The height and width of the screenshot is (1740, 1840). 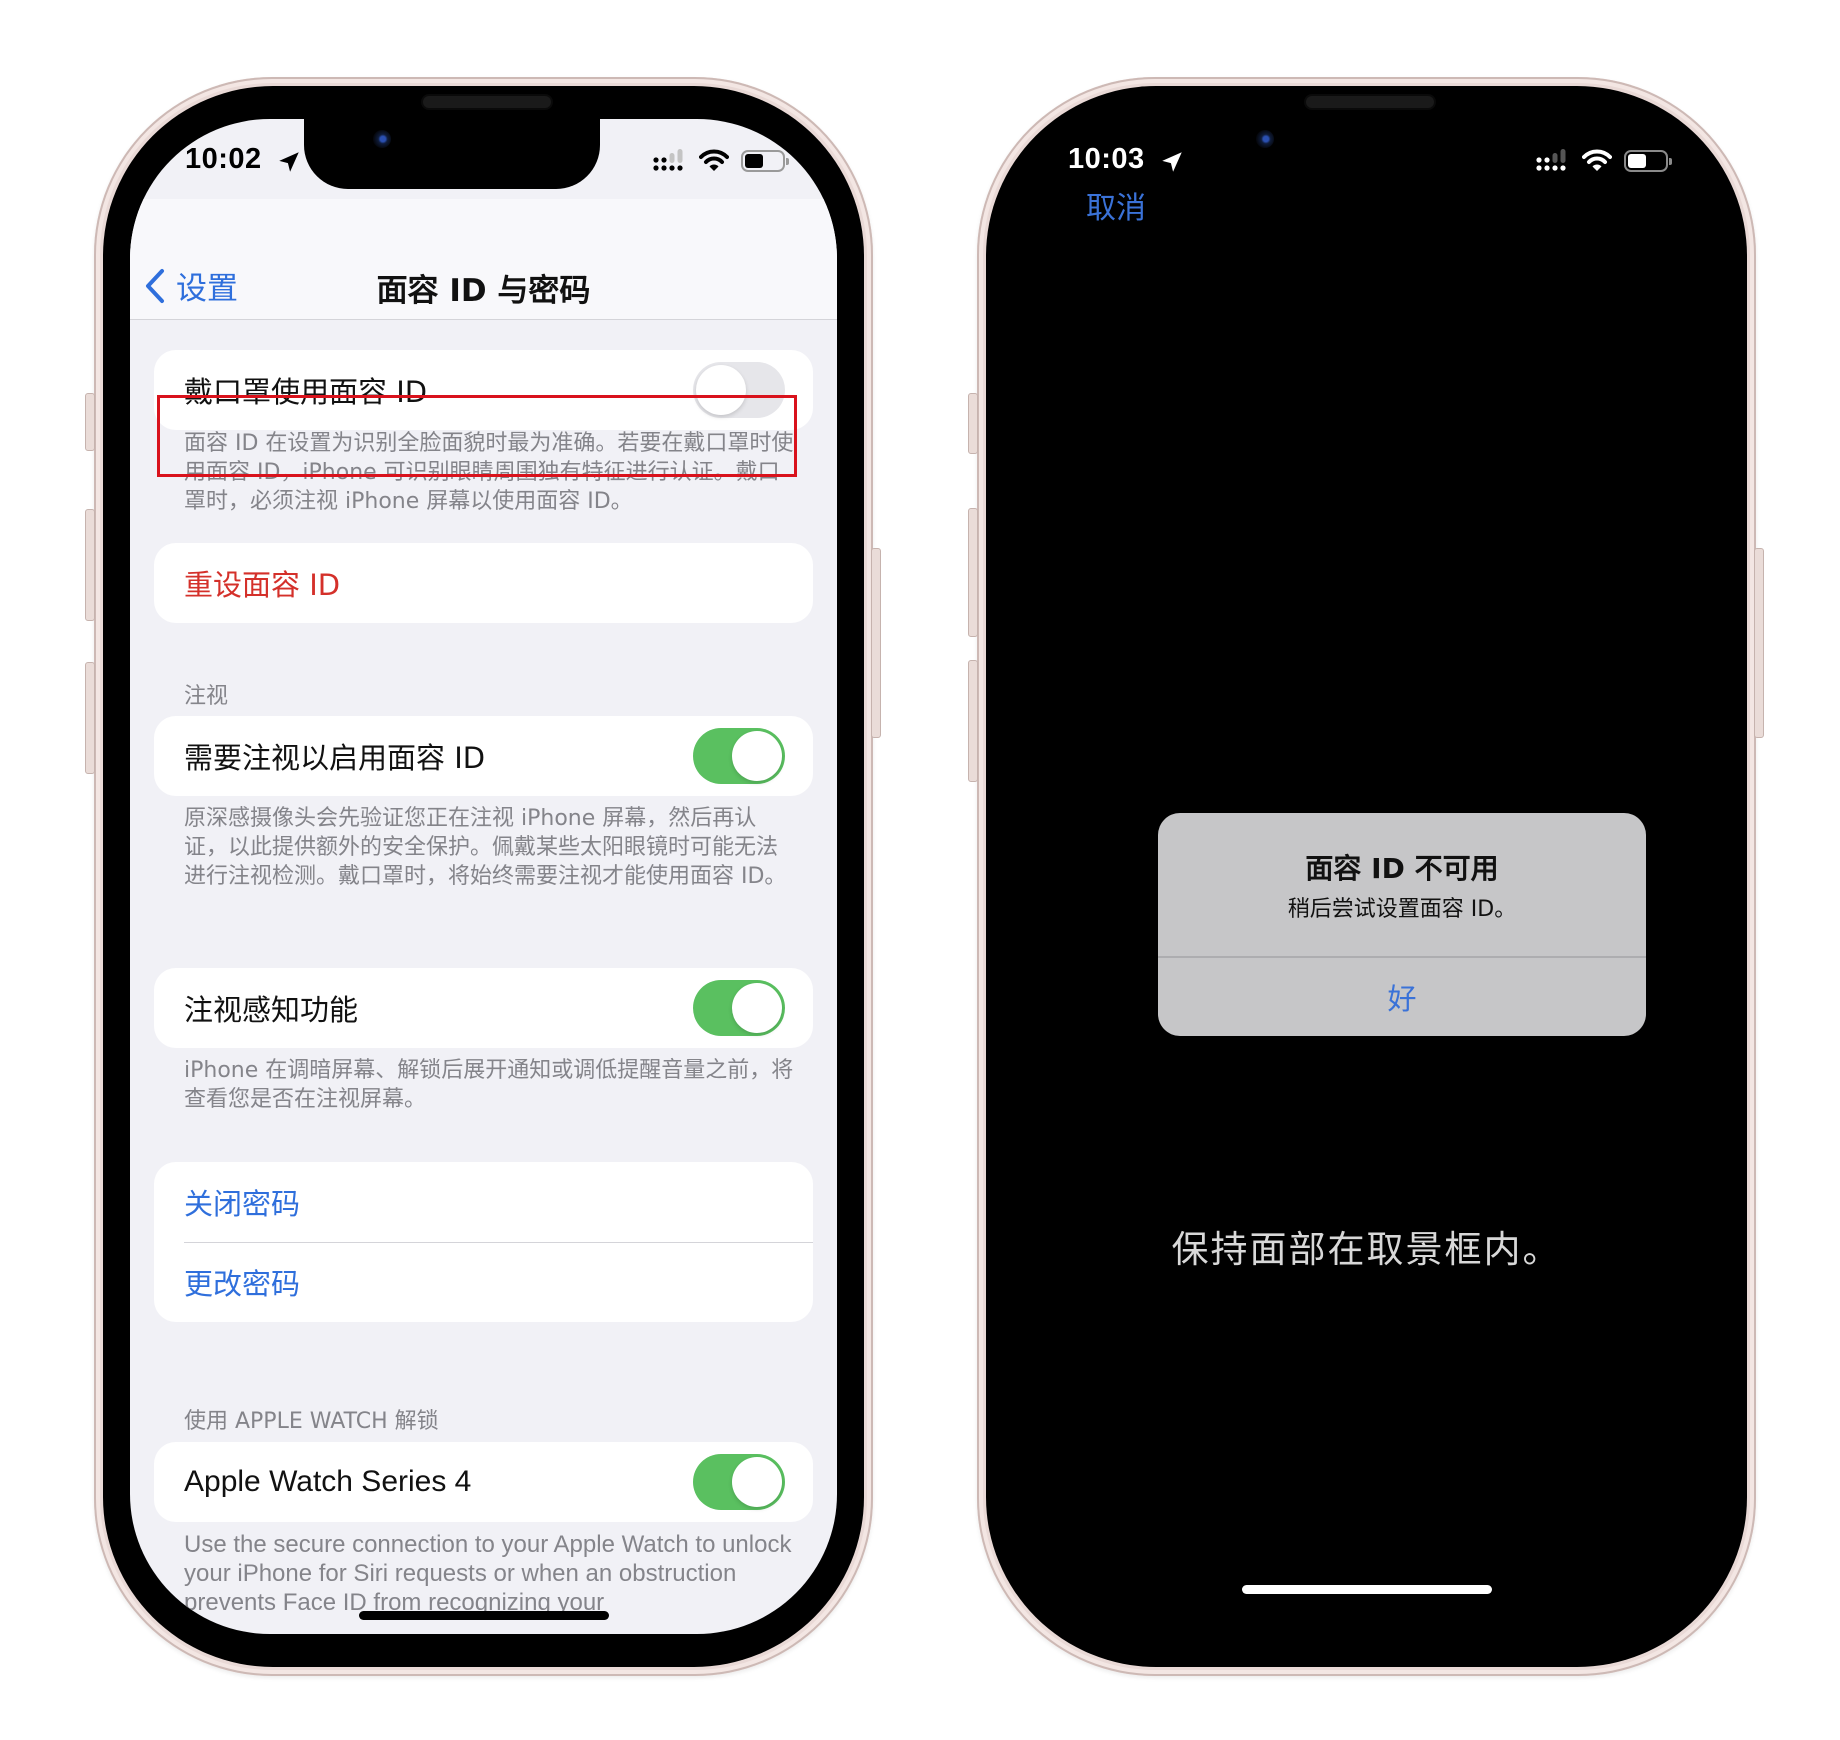 I want to click on require-attention-row: 需要注视以启用面容 ID, so click(x=483, y=756).